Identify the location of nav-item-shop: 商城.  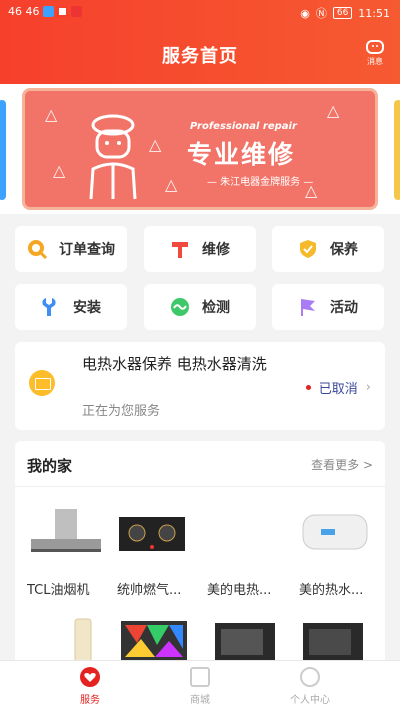
(200, 686).